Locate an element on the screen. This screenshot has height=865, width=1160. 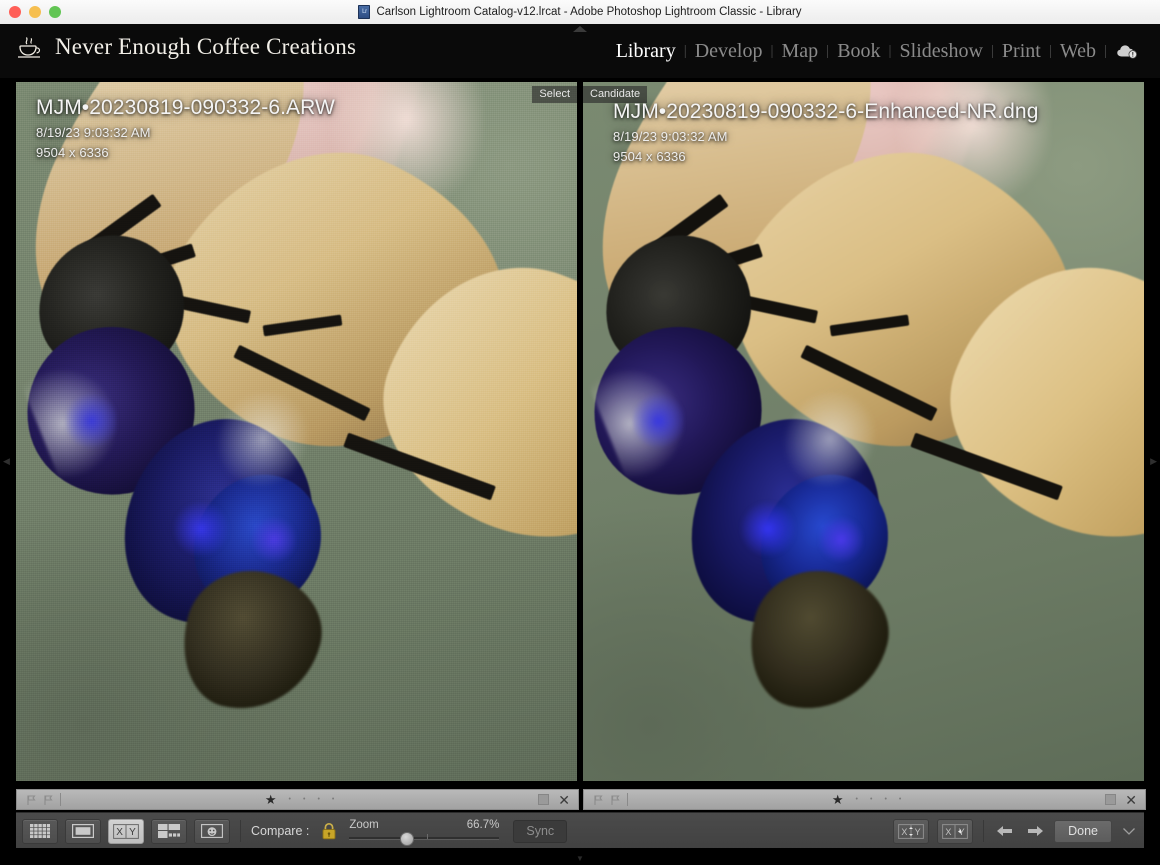
compare-xy-icon: X Y is located at coordinates (126, 831).